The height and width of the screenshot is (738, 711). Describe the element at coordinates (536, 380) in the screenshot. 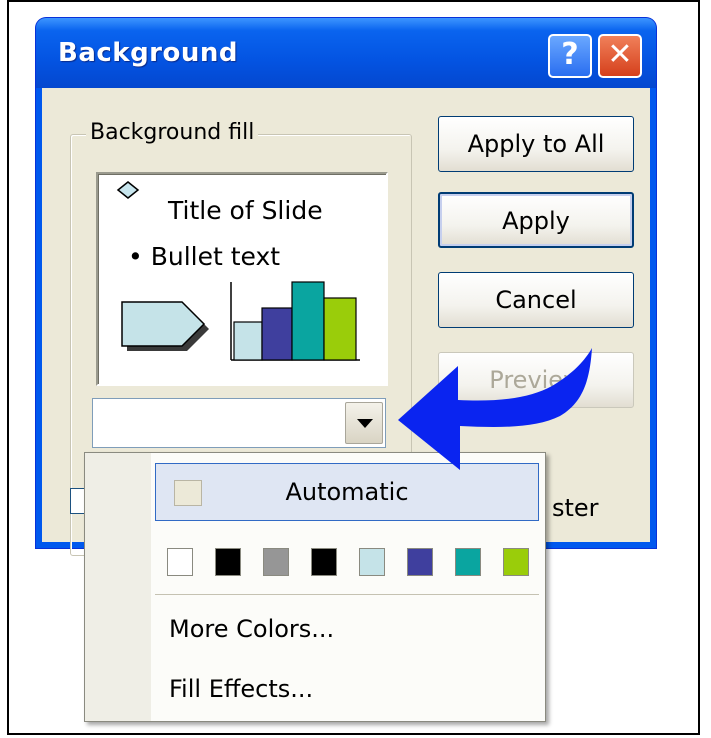

I see `preview-button: Preview` at that location.